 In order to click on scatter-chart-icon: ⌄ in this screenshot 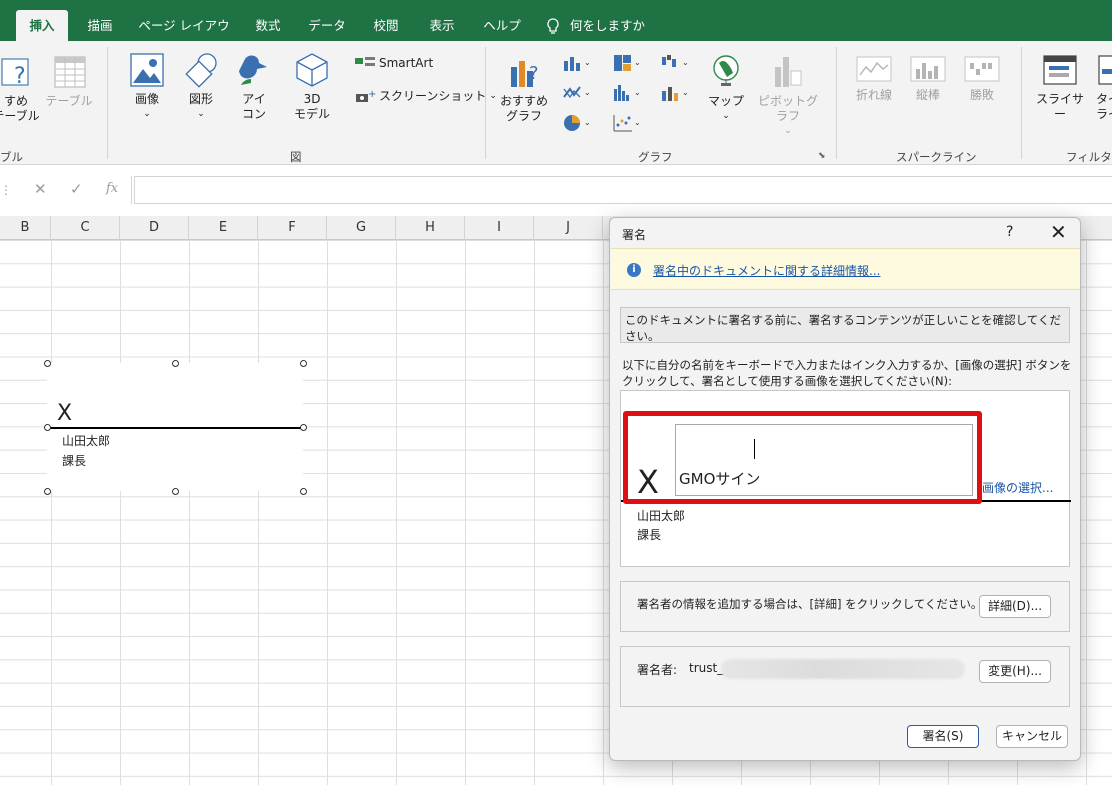, I will do `click(627, 123)`.